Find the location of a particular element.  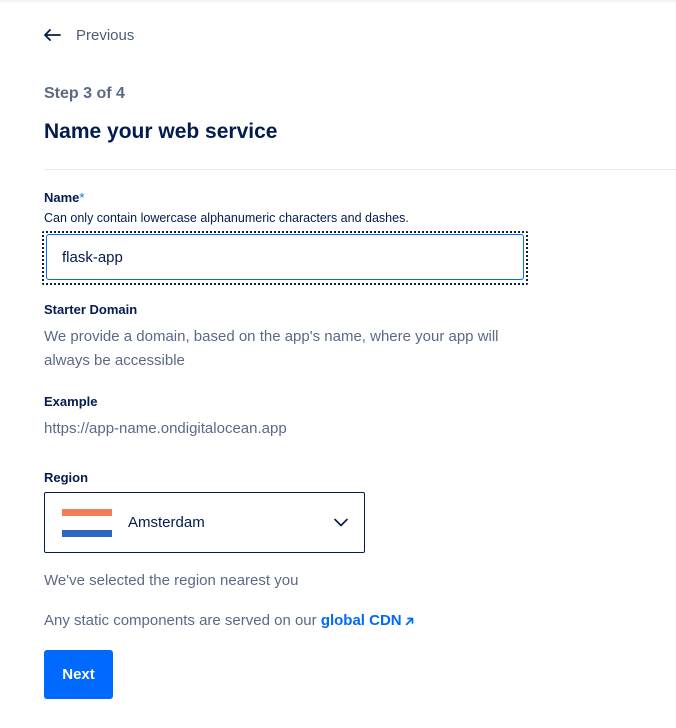

next-button: Next is located at coordinates (78, 674).